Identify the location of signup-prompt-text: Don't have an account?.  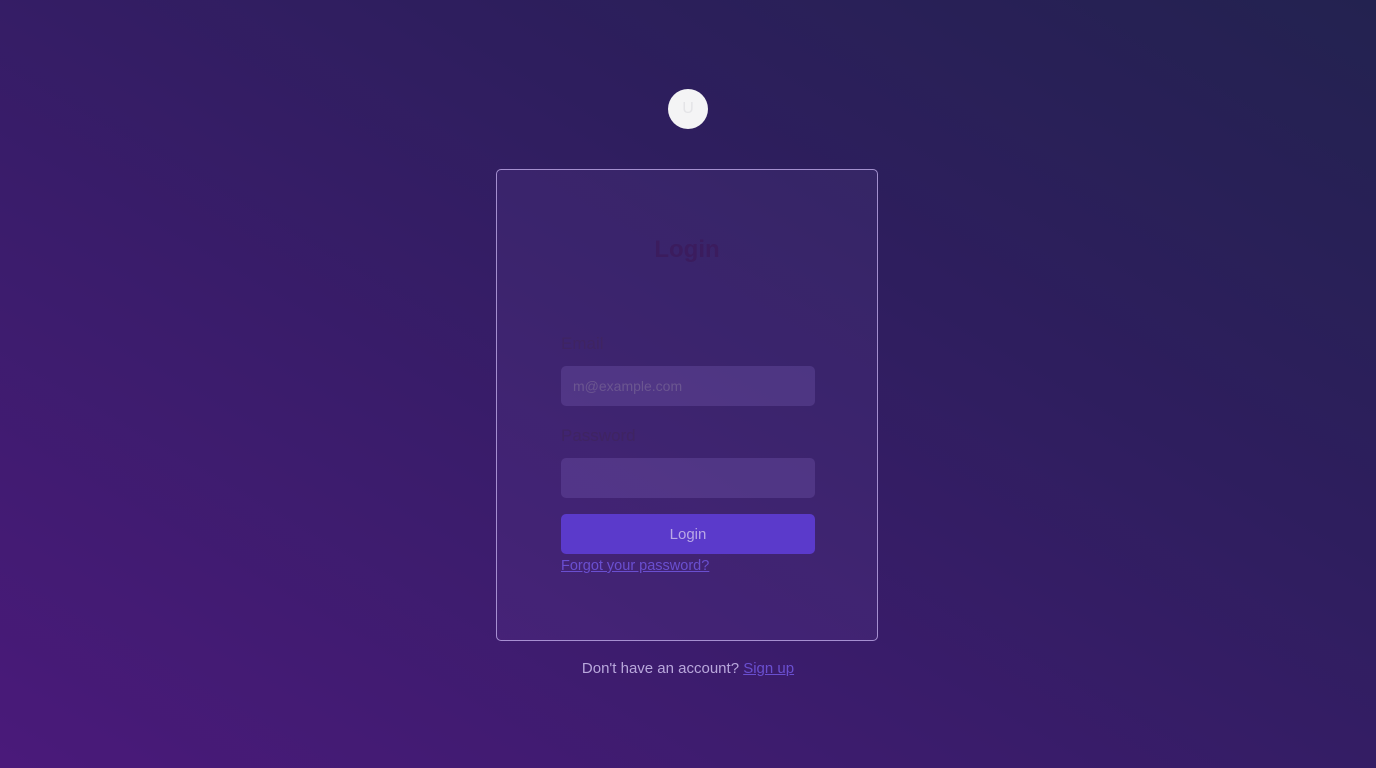
(660, 668).